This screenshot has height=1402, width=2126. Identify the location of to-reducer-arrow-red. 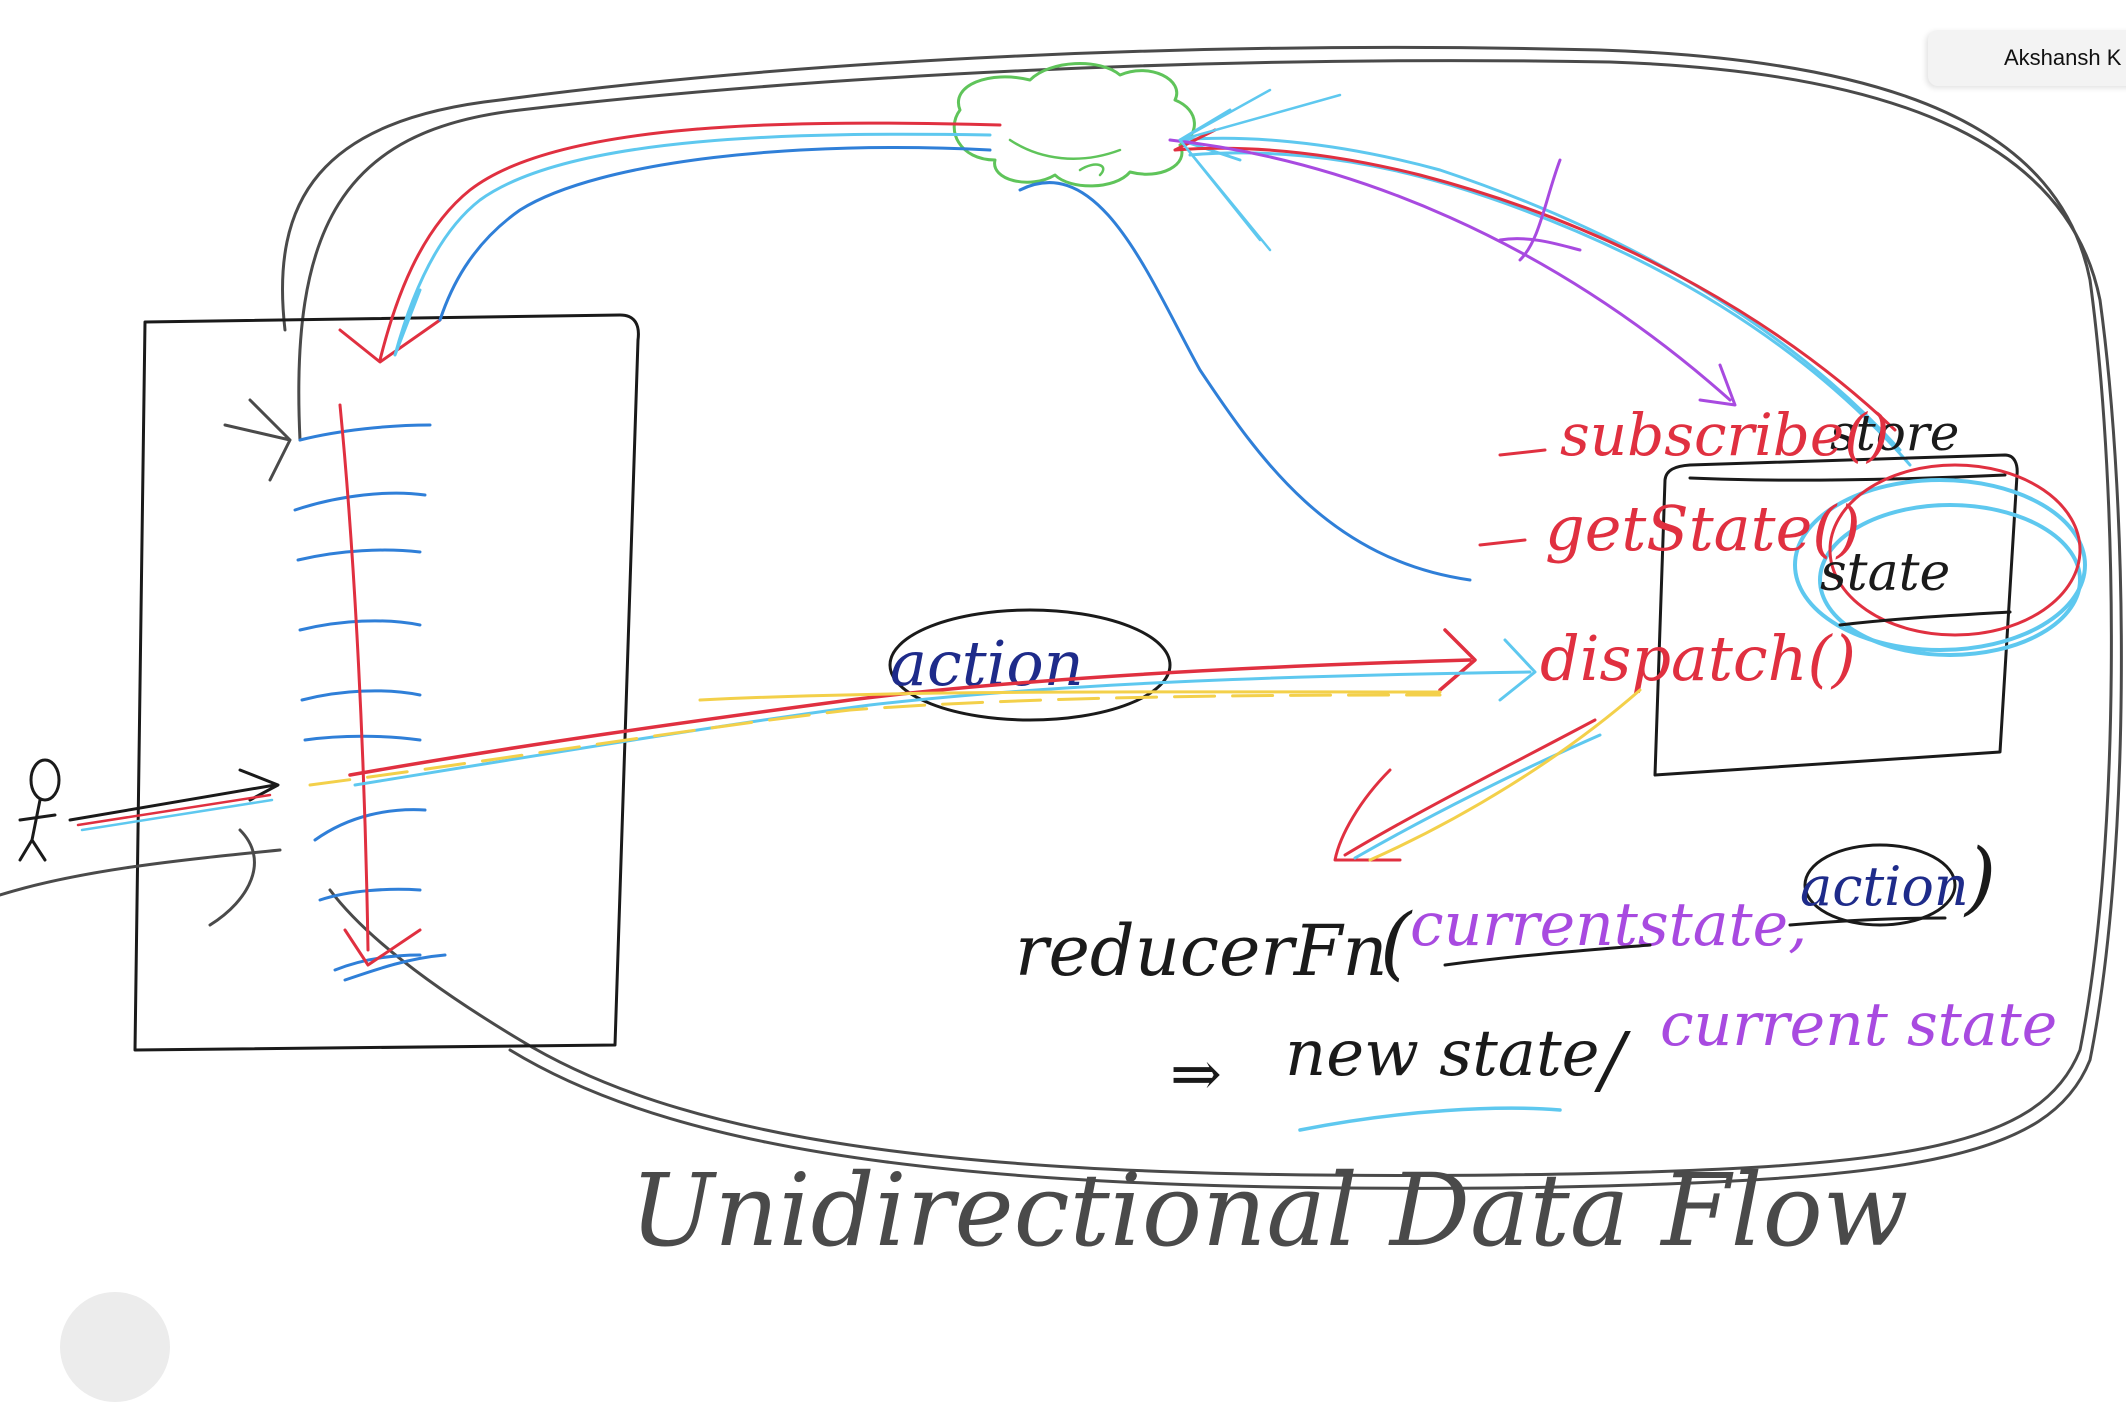
(1465, 790).